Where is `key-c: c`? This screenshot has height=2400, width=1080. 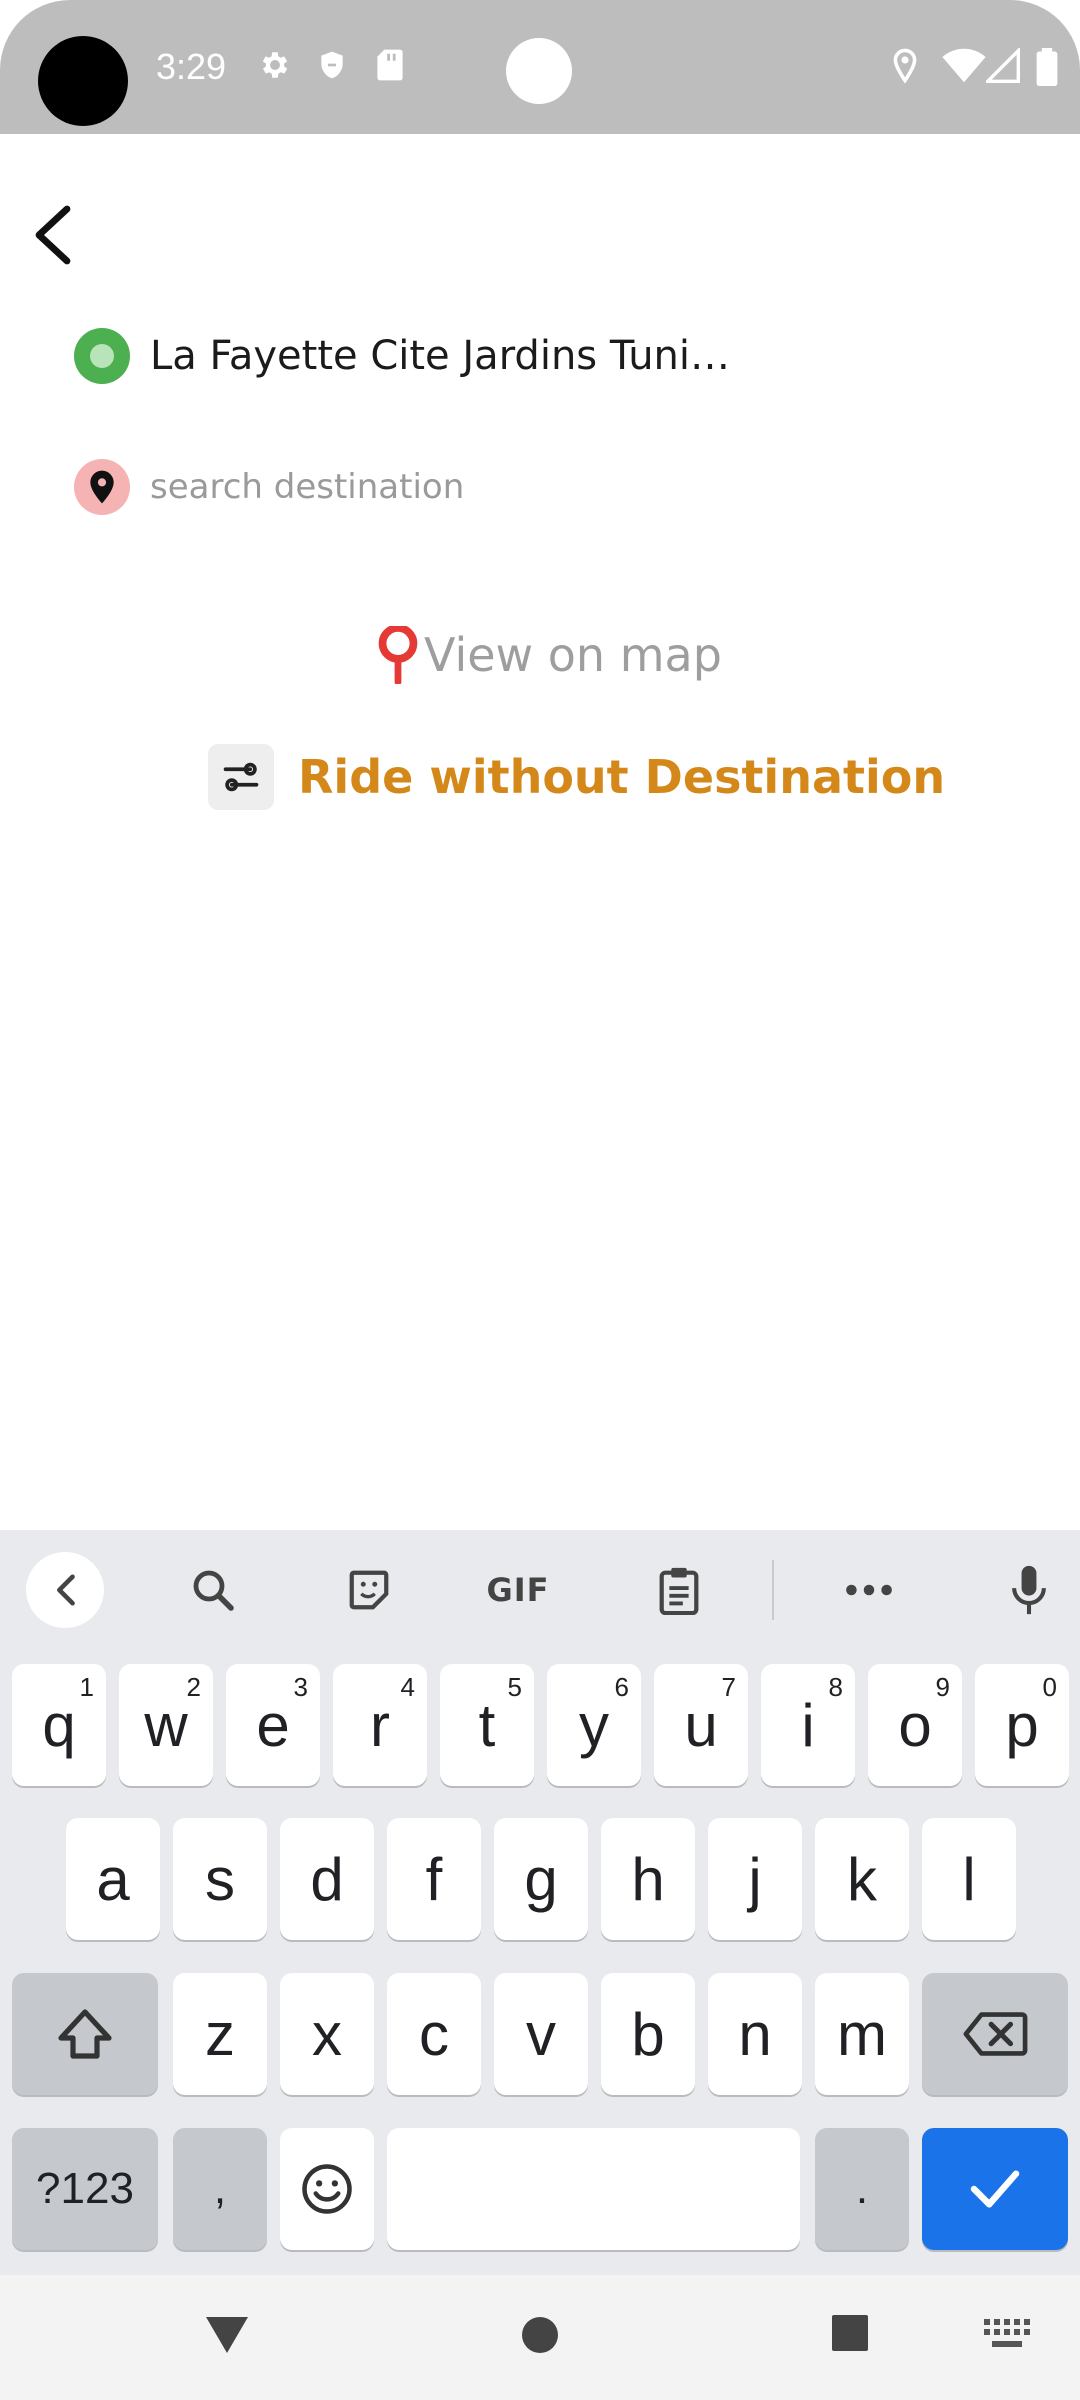
key-c: c is located at coordinates (434, 2034).